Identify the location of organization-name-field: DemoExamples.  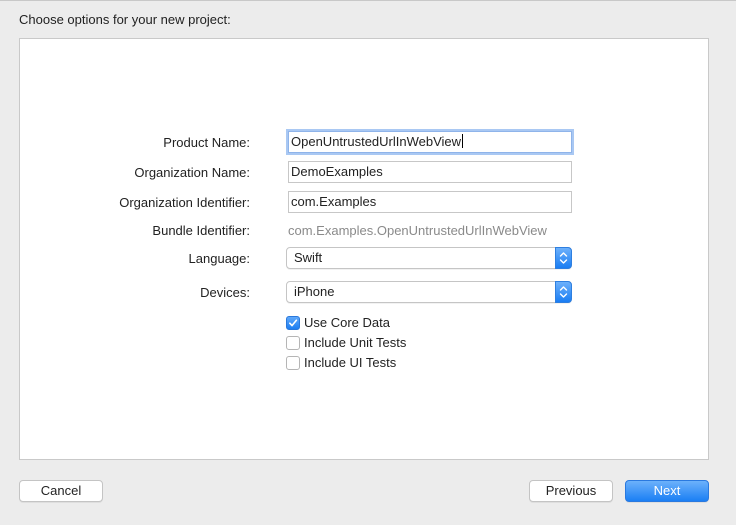
(430, 172).